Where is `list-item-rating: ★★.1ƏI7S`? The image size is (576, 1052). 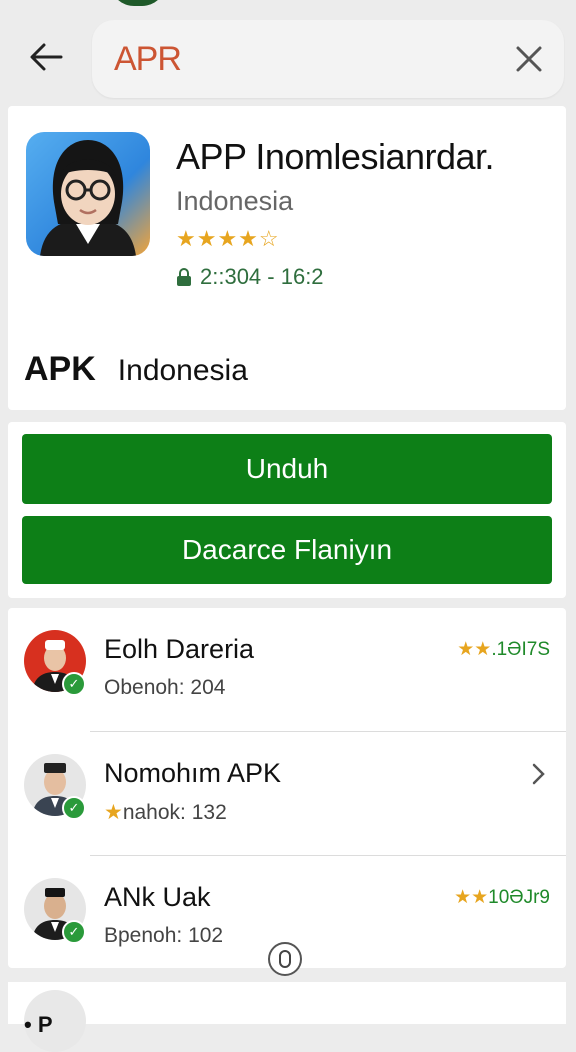 list-item-rating: ★★.1ƏI7S is located at coordinates (503, 649).